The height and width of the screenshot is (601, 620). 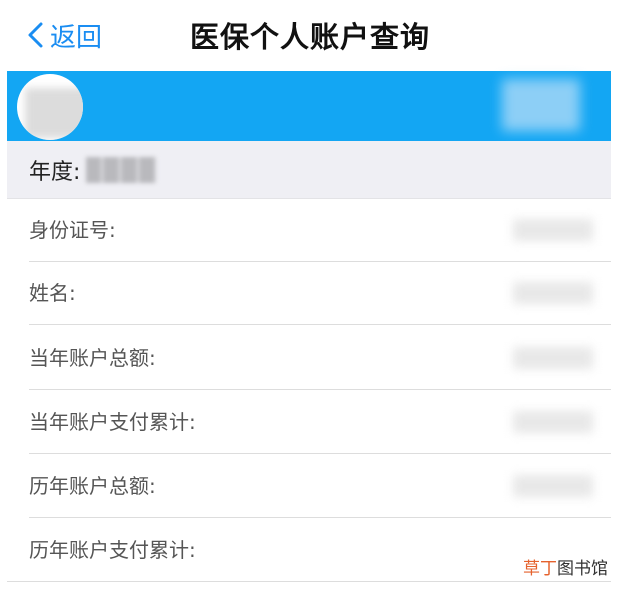 I want to click on field-row-all-years-paid: 历年账户支付累计:, so click(x=309, y=550).